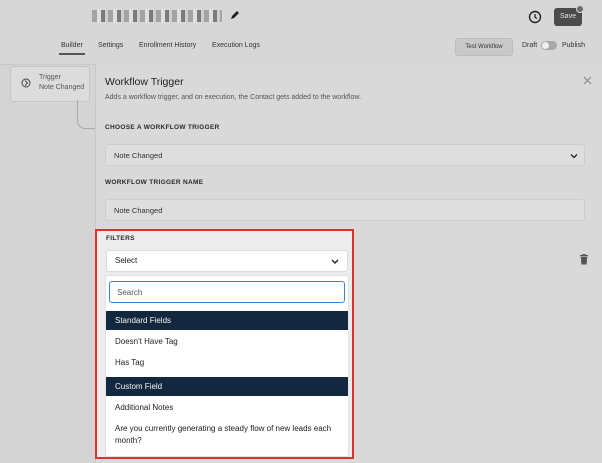  What do you see at coordinates (62, 87) in the screenshot?
I see `trigger-node-subtitle: Note Changed` at bounding box center [62, 87].